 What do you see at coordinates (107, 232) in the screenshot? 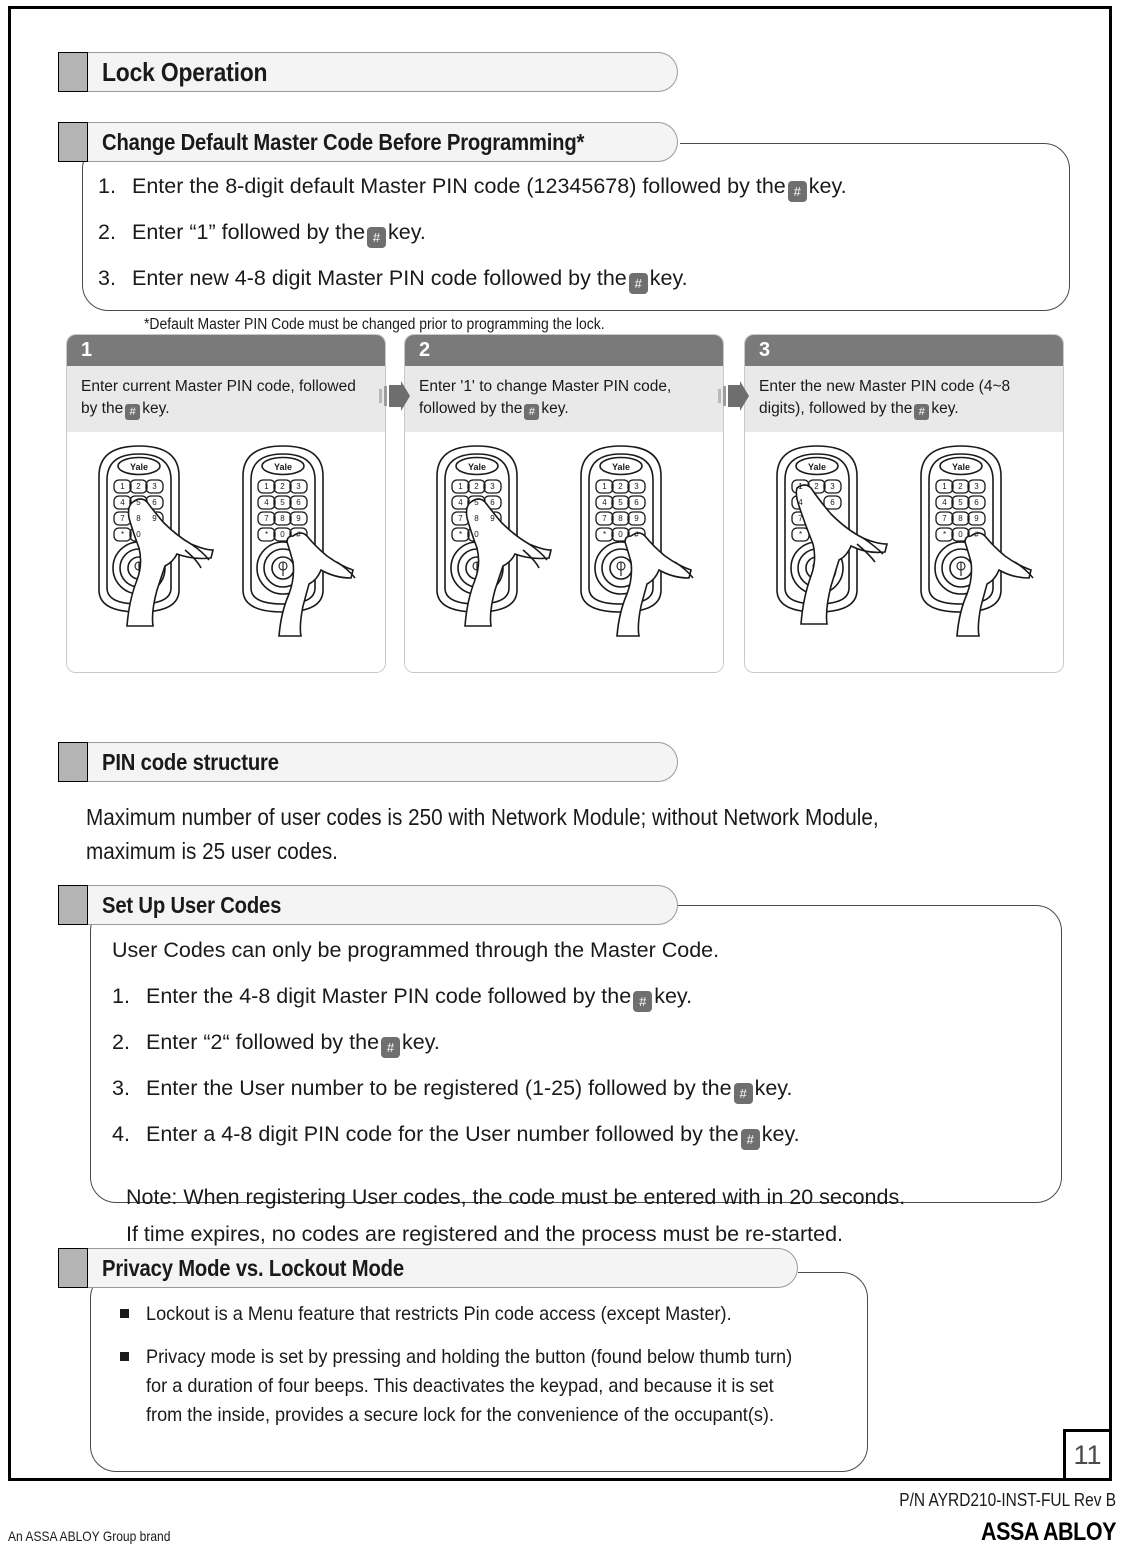
I see `list-number: 2.` at bounding box center [107, 232].